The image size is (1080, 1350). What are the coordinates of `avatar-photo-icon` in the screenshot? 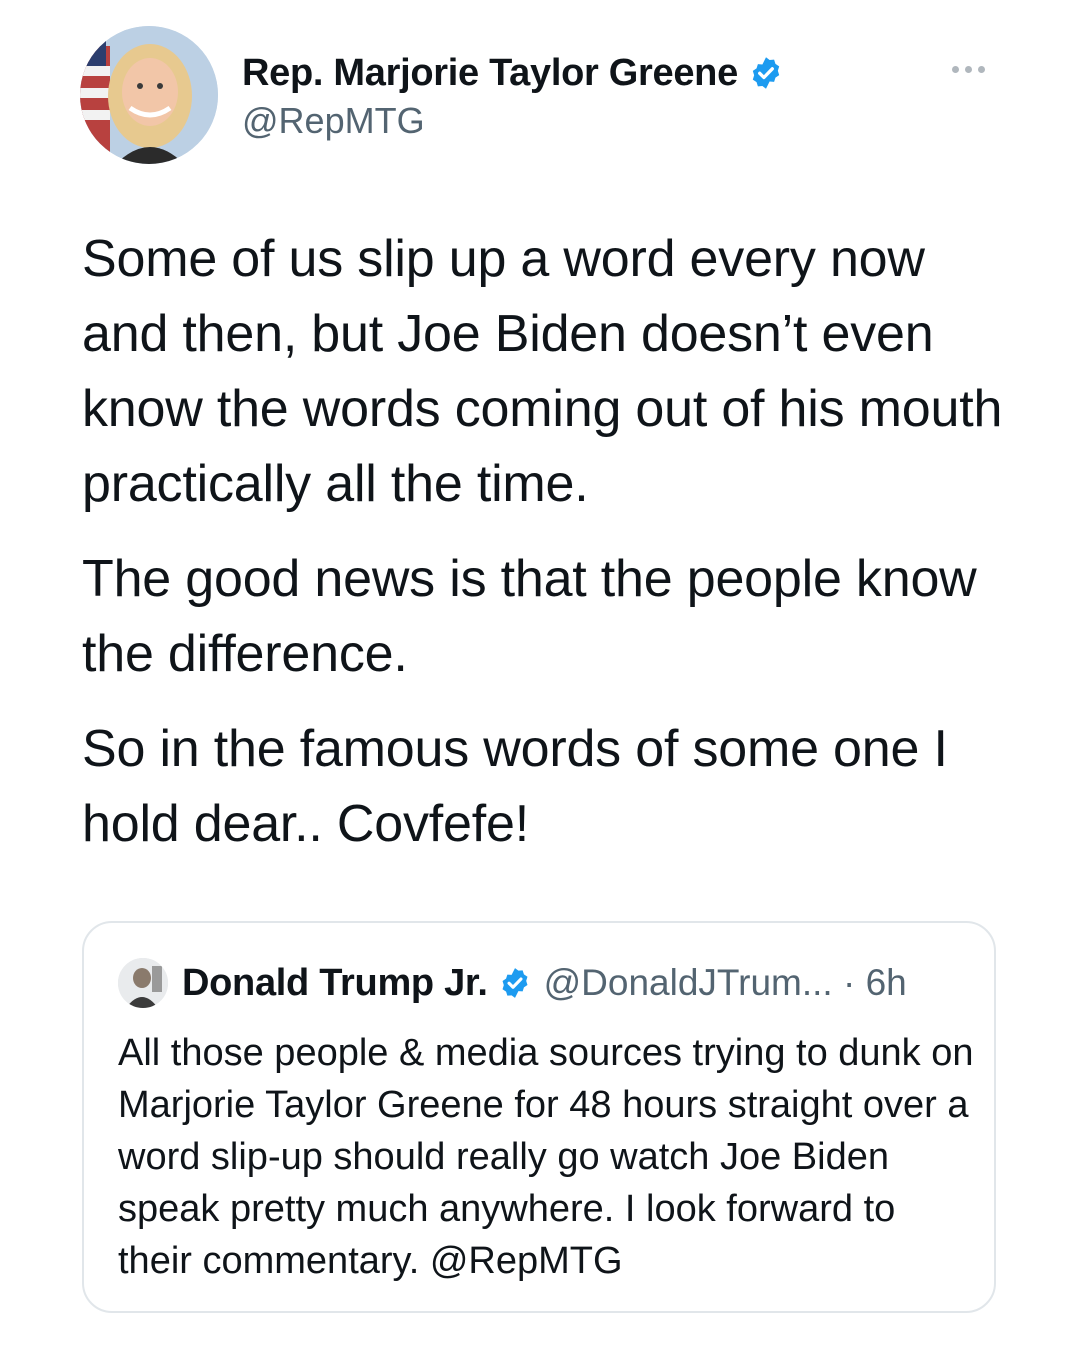 It's located at (149, 95).